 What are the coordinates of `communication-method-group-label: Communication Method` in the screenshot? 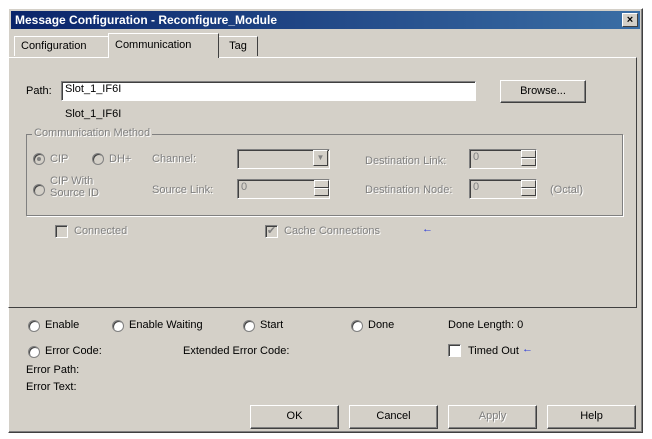 It's located at (92, 133).